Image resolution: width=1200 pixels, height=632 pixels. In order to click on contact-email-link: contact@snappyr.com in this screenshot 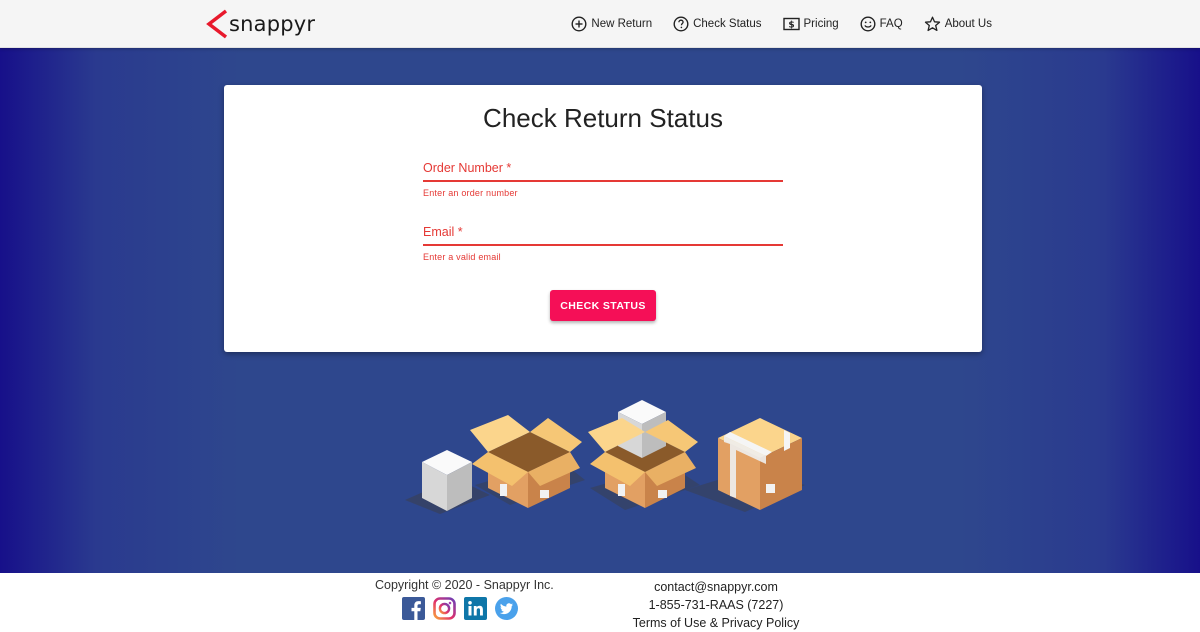, I will do `click(716, 587)`.